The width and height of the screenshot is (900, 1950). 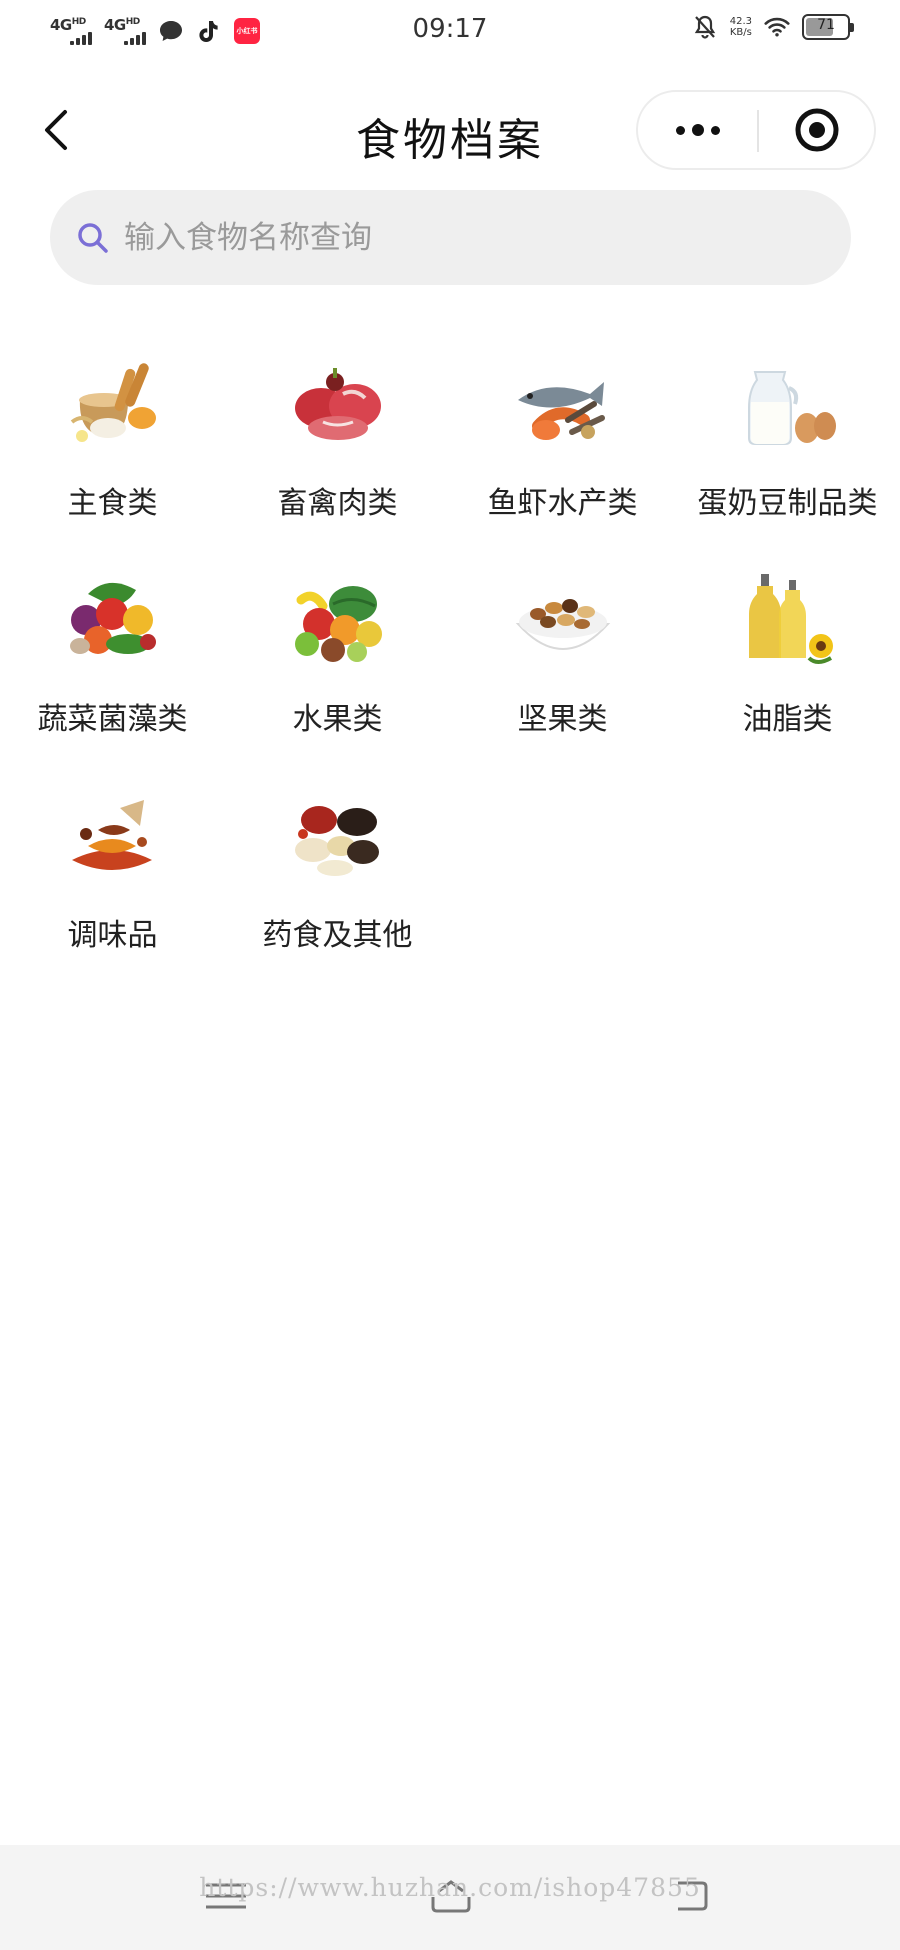 I want to click on category-fruit: 水果类, so click(x=337, y=672).